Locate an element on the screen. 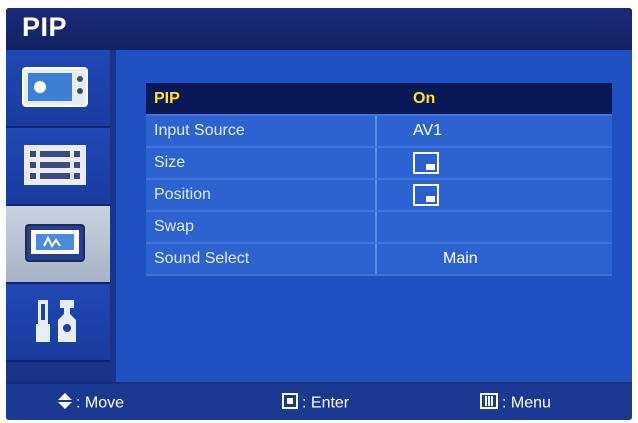 This screenshot has width=638, height=423. title-bar: PIP is located at coordinates (319, 29).